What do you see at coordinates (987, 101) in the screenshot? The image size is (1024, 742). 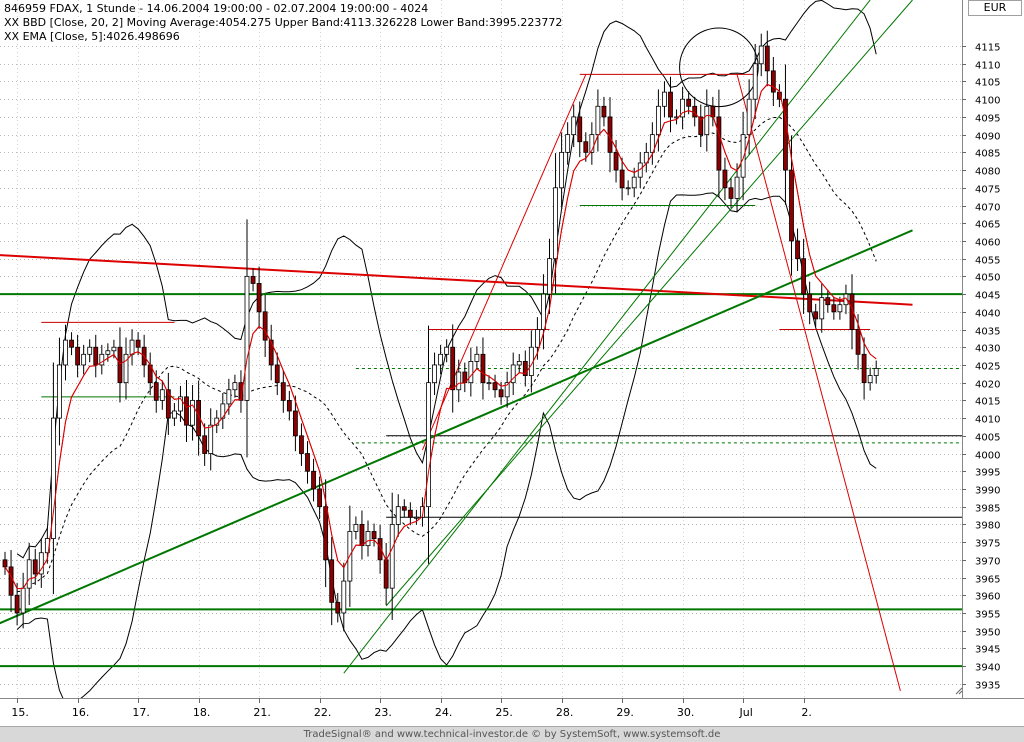 I see `price-tick-label: 4100` at bounding box center [987, 101].